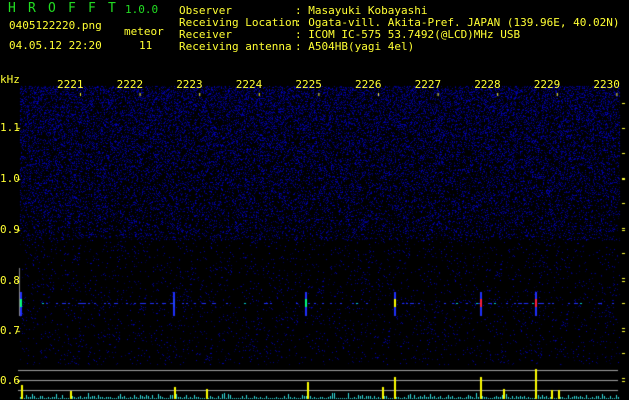 This screenshot has width=629, height=400. What do you see at coordinates (355, 46) in the screenshot?
I see `info-value-antenna: : A504HB(yagi 4el)` at bounding box center [355, 46].